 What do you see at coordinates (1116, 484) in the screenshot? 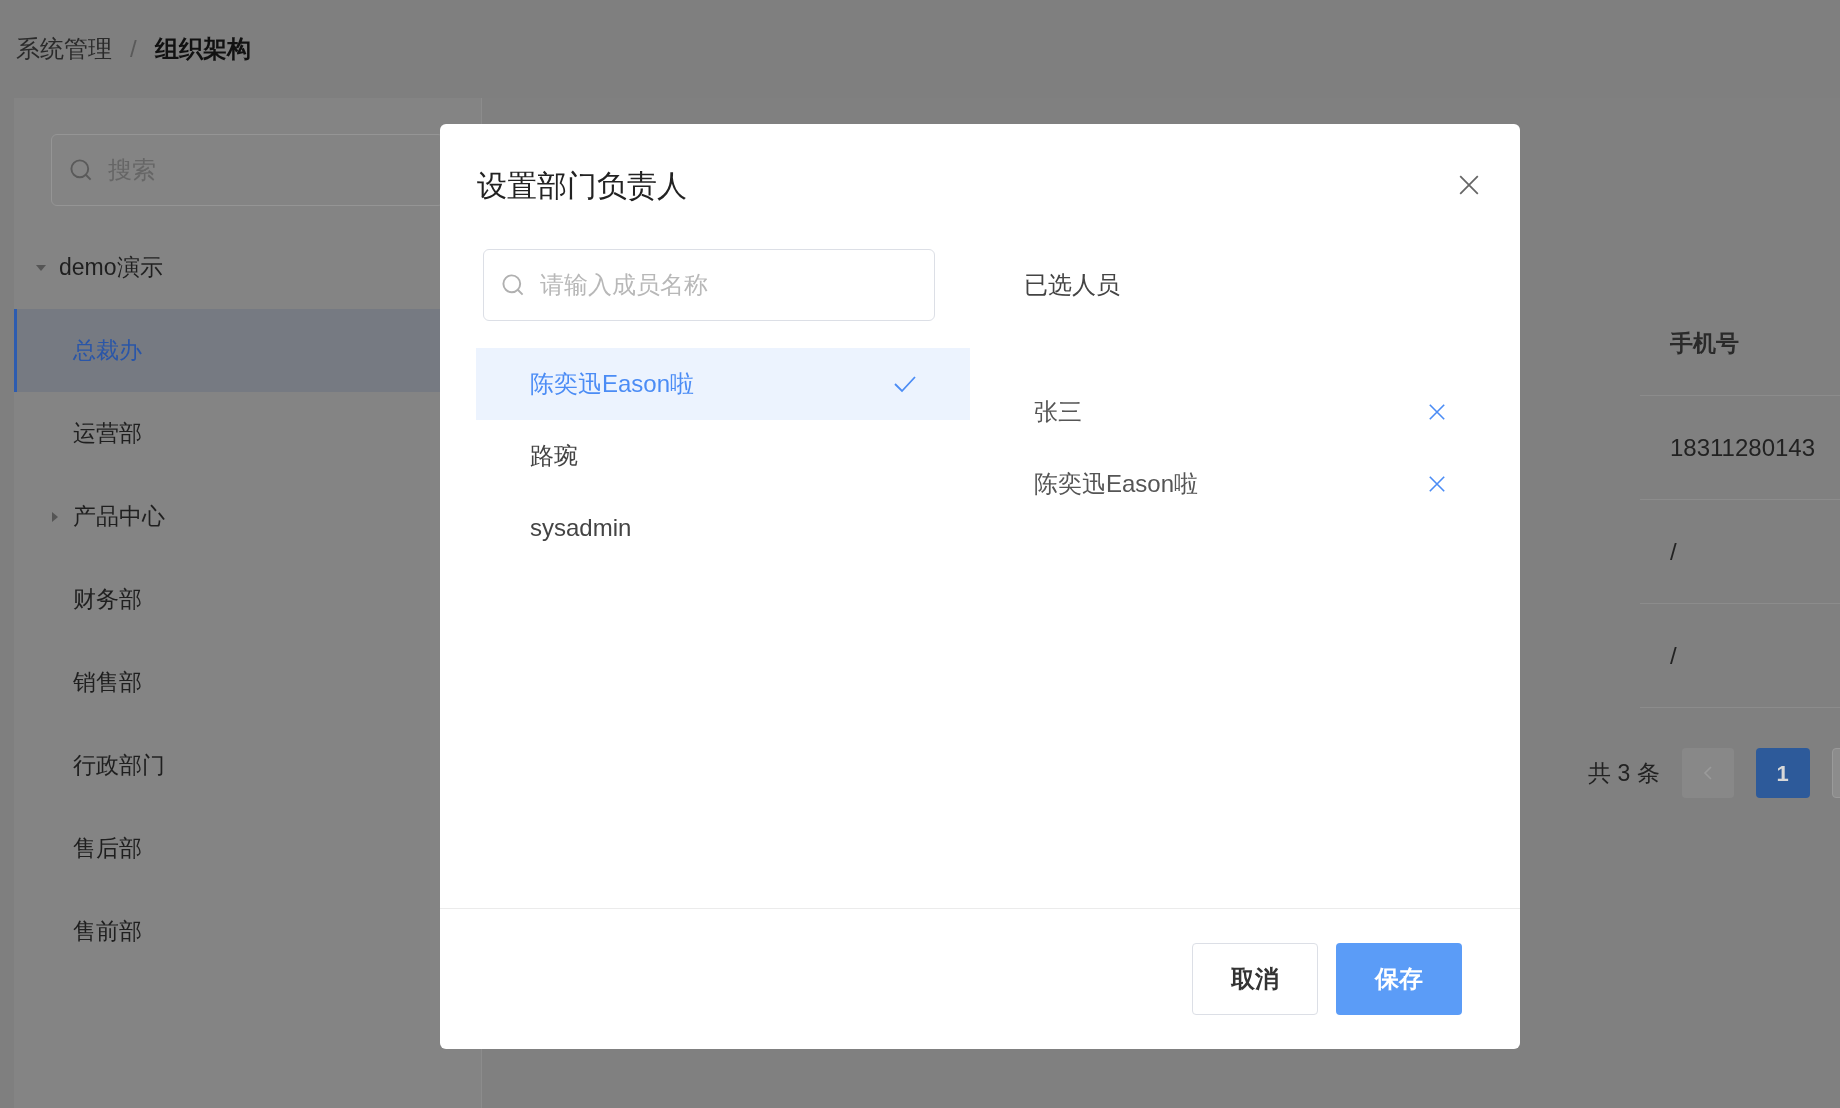
I see `chosen-member: 陈奕迅Eason啦` at bounding box center [1116, 484].